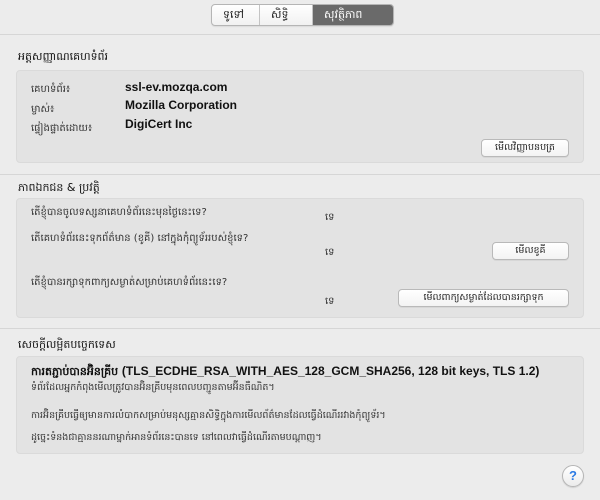 The image size is (600, 500). Describe the element at coordinates (62, 128) in the screenshot. I see `verified-by-label: ផ្ទៀងផ្ទាត់ដោយ៖` at that location.